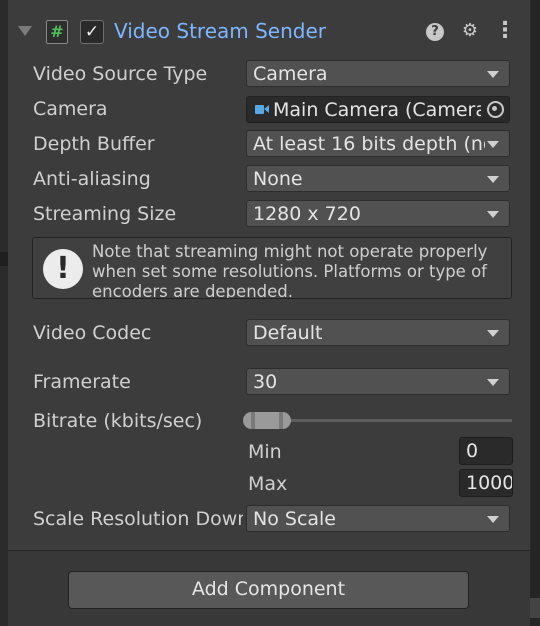 This screenshot has width=540, height=626. What do you see at coordinates (294, 519) in the screenshot?
I see `scale-resolution-value: No Scale` at bounding box center [294, 519].